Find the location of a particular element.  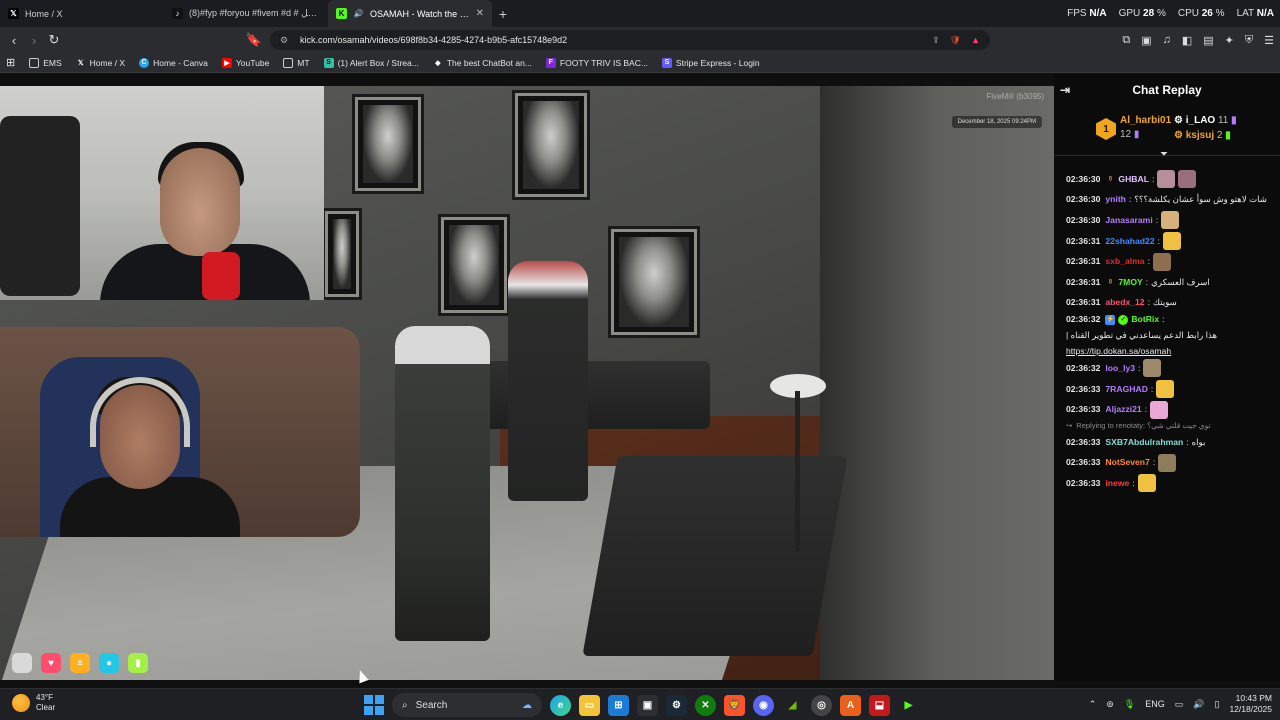

chat-username: SXB7Abdulrahman is located at coordinates (1144, 442).